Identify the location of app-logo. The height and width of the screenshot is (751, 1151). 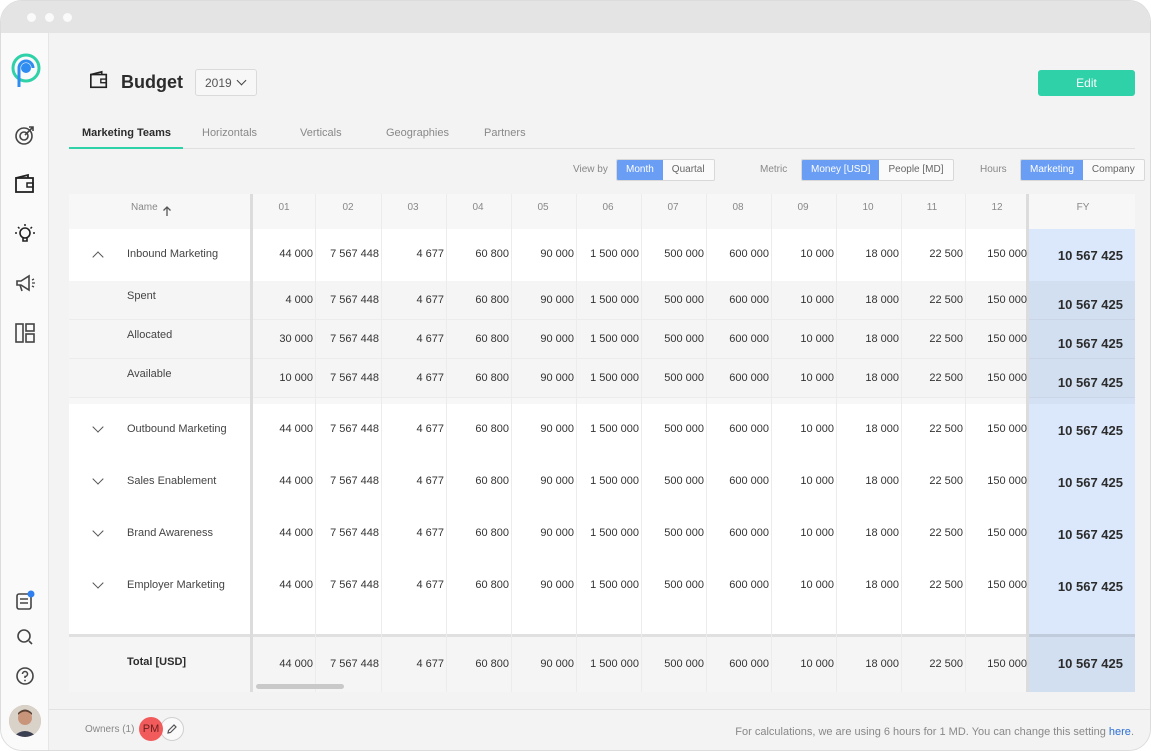
(25, 71).